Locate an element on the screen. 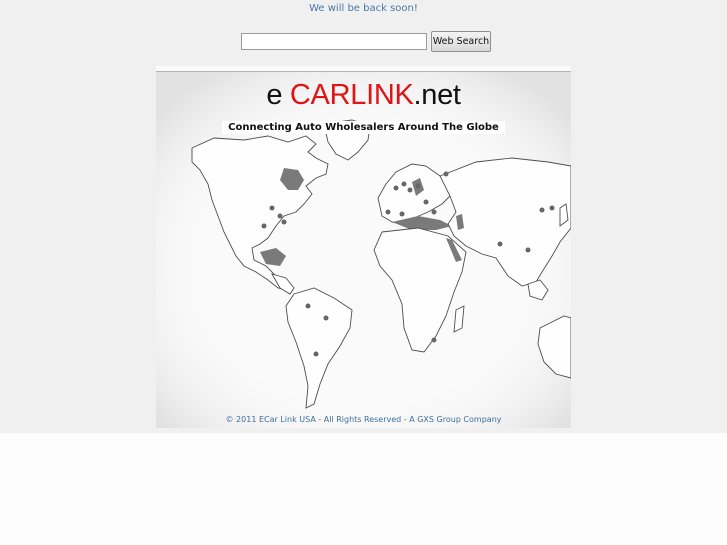 The height and width of the screenshot is (545, 727). logo-prefix: e is located at coordinates (278, 95).